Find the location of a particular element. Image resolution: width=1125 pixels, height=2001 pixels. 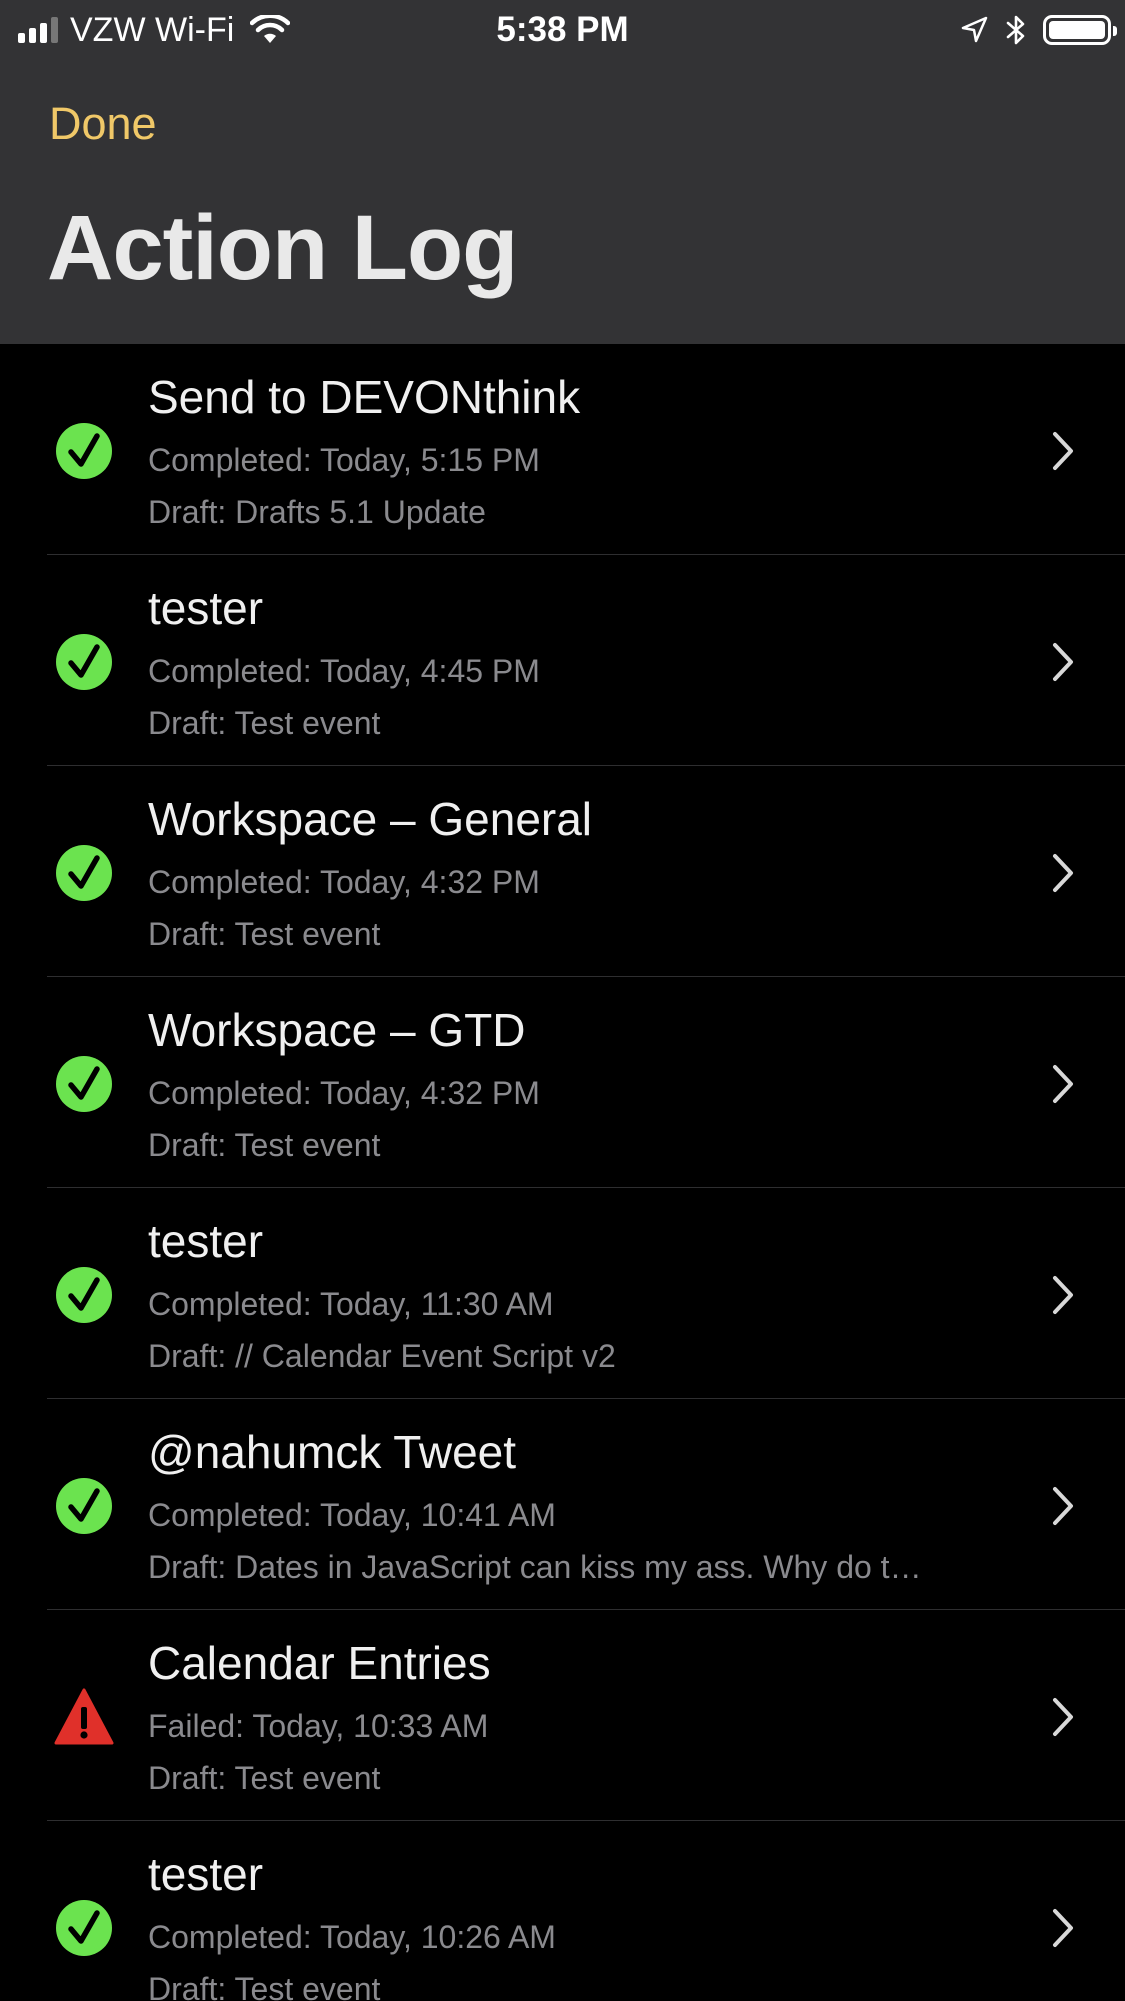

log-entry-draft: Draft: Drafts 5.1 Update is located at coordinates (317, 512).